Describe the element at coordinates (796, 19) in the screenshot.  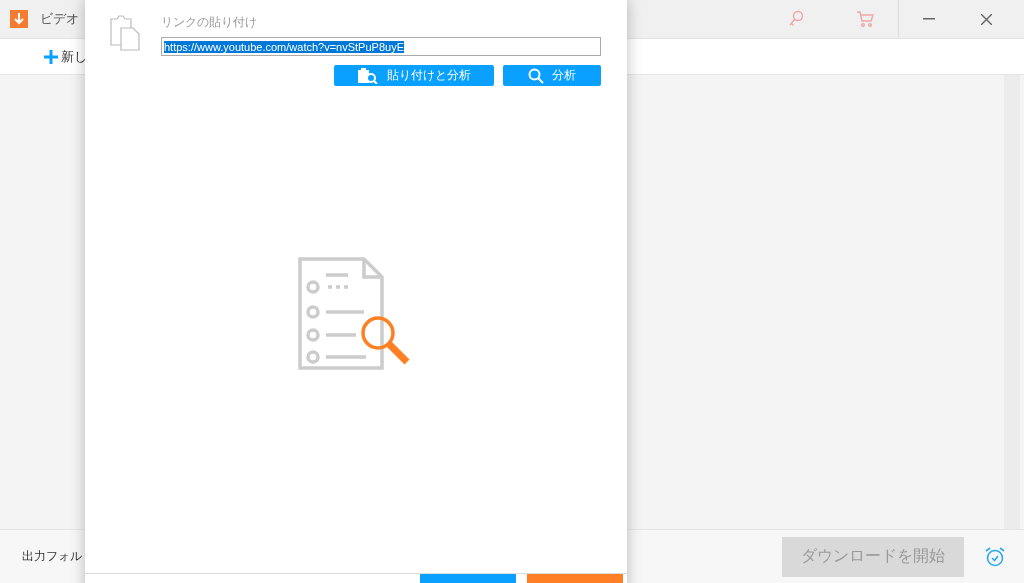
I see `key-icon` at that location.